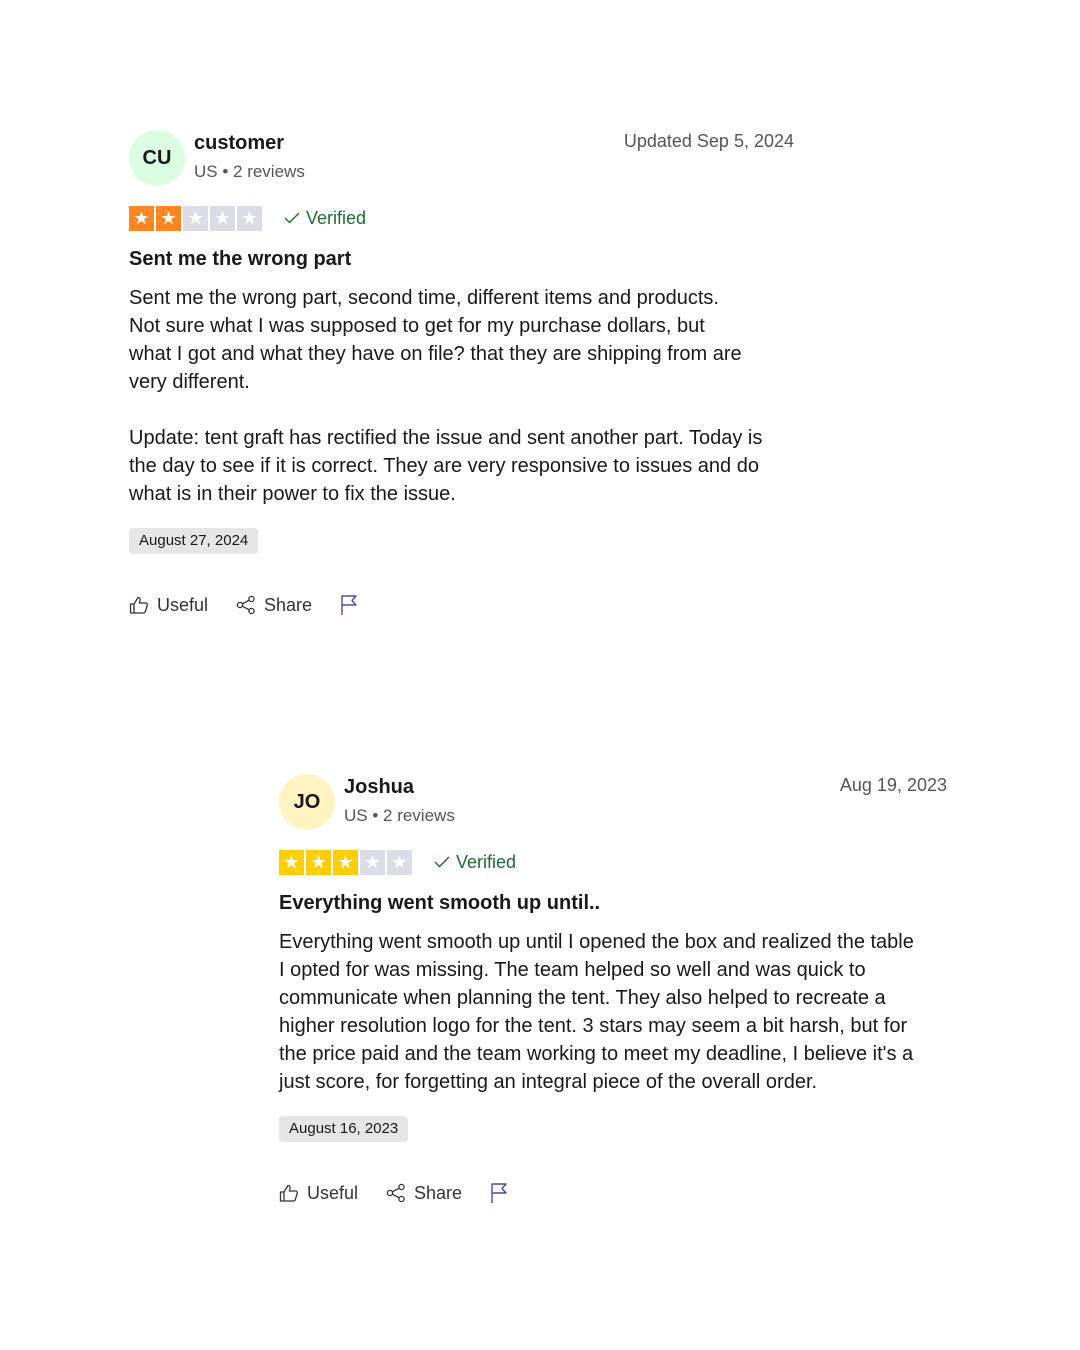  Describe the element at coordinates (893, 785) in the screenshot. I see `review-date: Aug 19, 2023` at that location.